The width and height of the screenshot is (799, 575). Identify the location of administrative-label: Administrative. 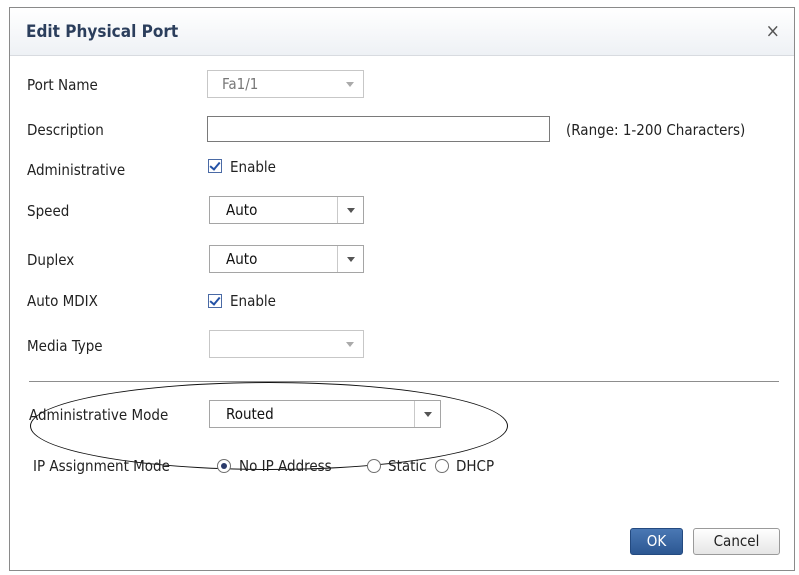
(76, 170).